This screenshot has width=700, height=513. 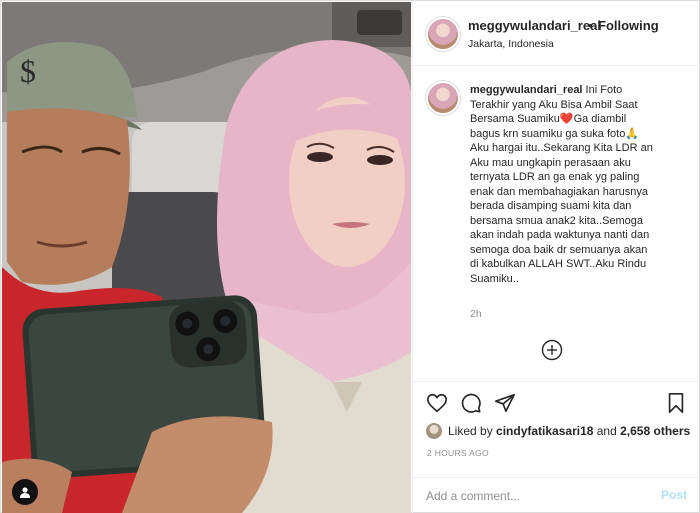 What do you see at coordinates (443, 34) in the screenshot?
I see `author-avatar` at bounding box center [443, 34].